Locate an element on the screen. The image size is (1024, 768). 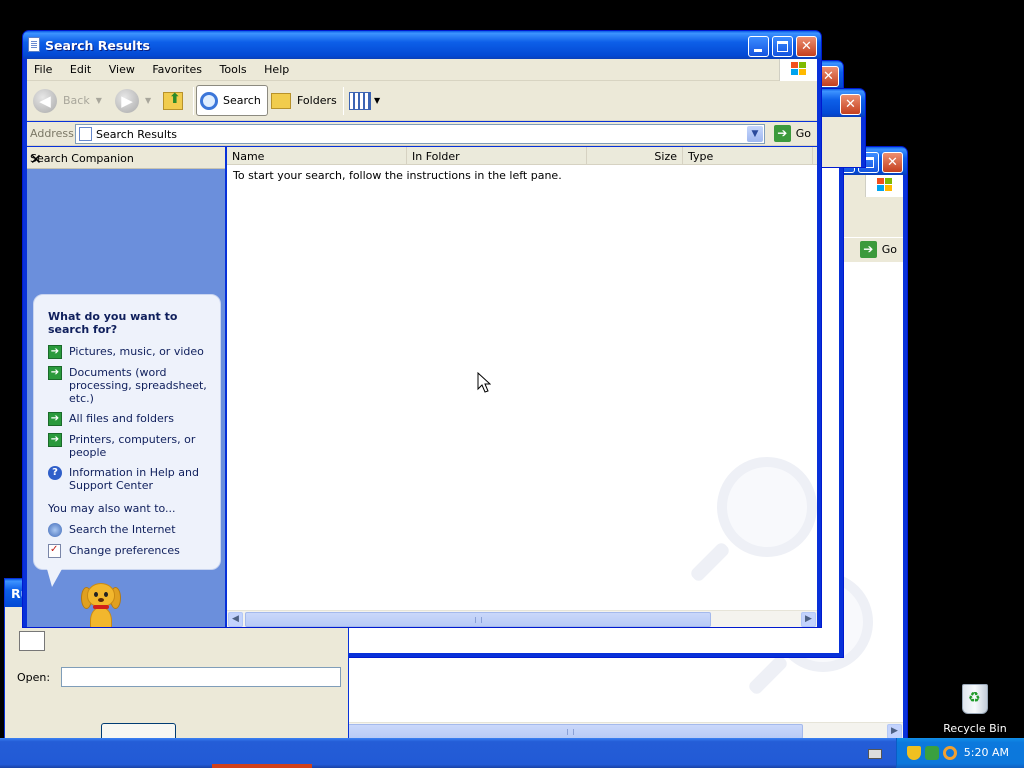
column-header: Name In Folder Size Type is located at coordinates (522, 156).